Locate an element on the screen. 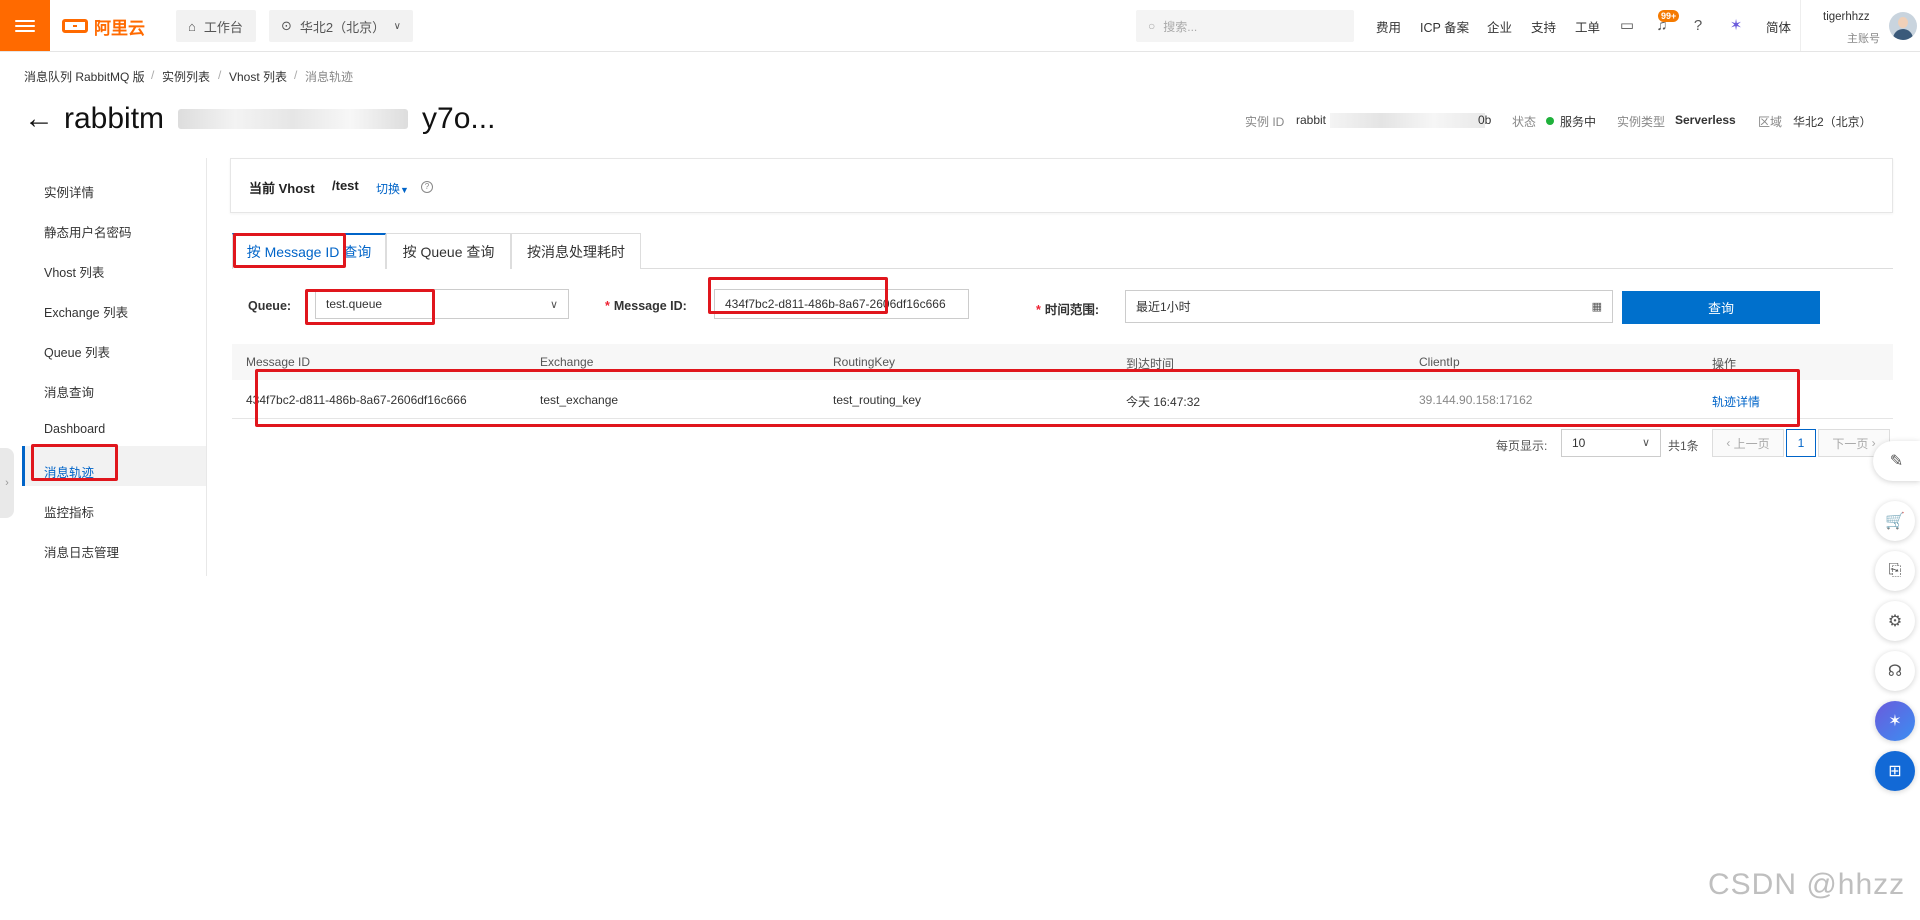  column-message-id: Message ID is located at coordinates (278, 362).